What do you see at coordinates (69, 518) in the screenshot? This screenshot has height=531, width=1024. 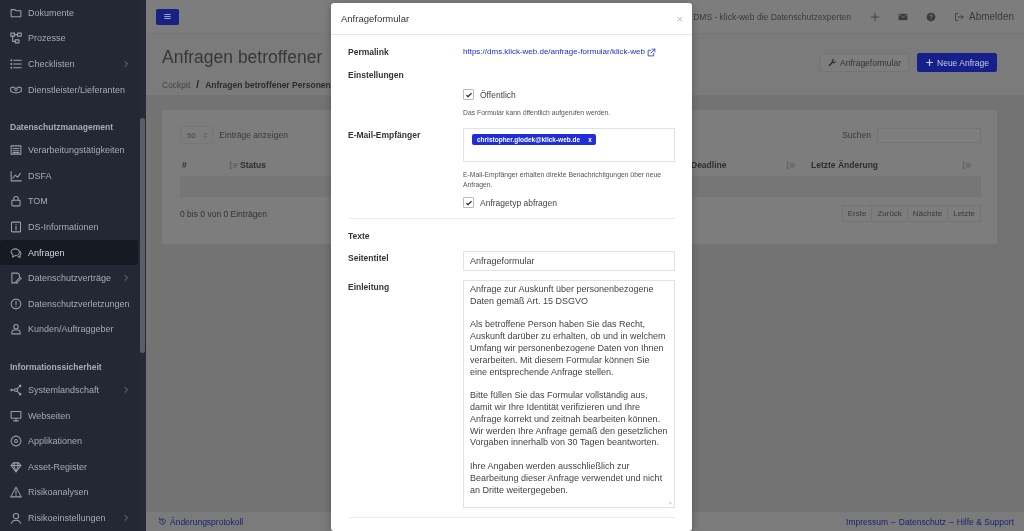 I see `sidebar-item: Risikoeinstellungen` at bounding box center [69, 518].